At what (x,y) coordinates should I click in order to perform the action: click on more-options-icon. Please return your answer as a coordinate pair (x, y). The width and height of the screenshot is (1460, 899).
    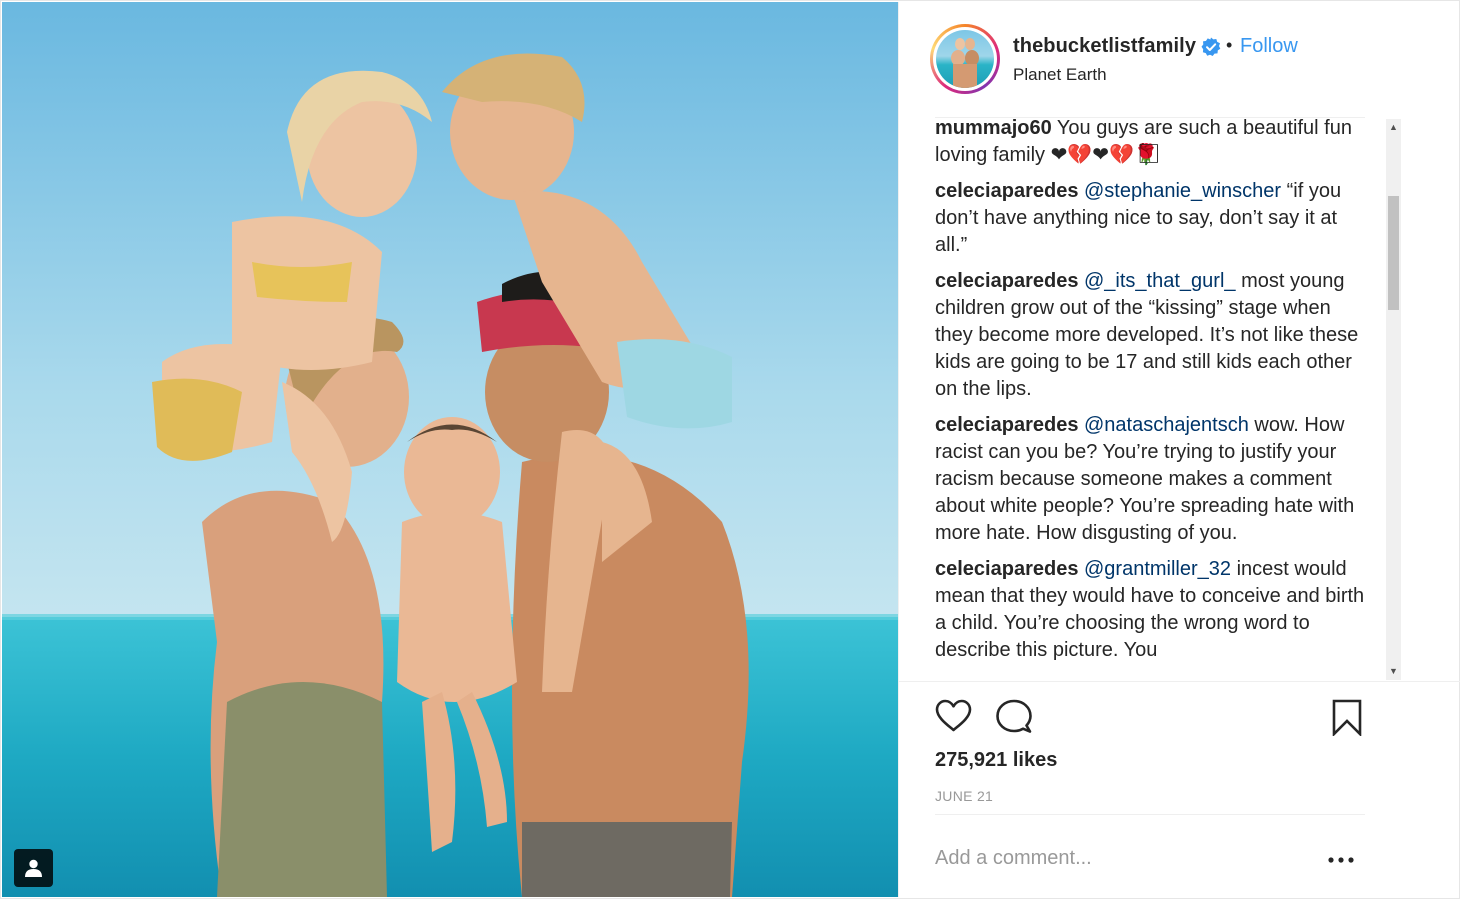
    Looking at the image, I should click on (1341, 859).